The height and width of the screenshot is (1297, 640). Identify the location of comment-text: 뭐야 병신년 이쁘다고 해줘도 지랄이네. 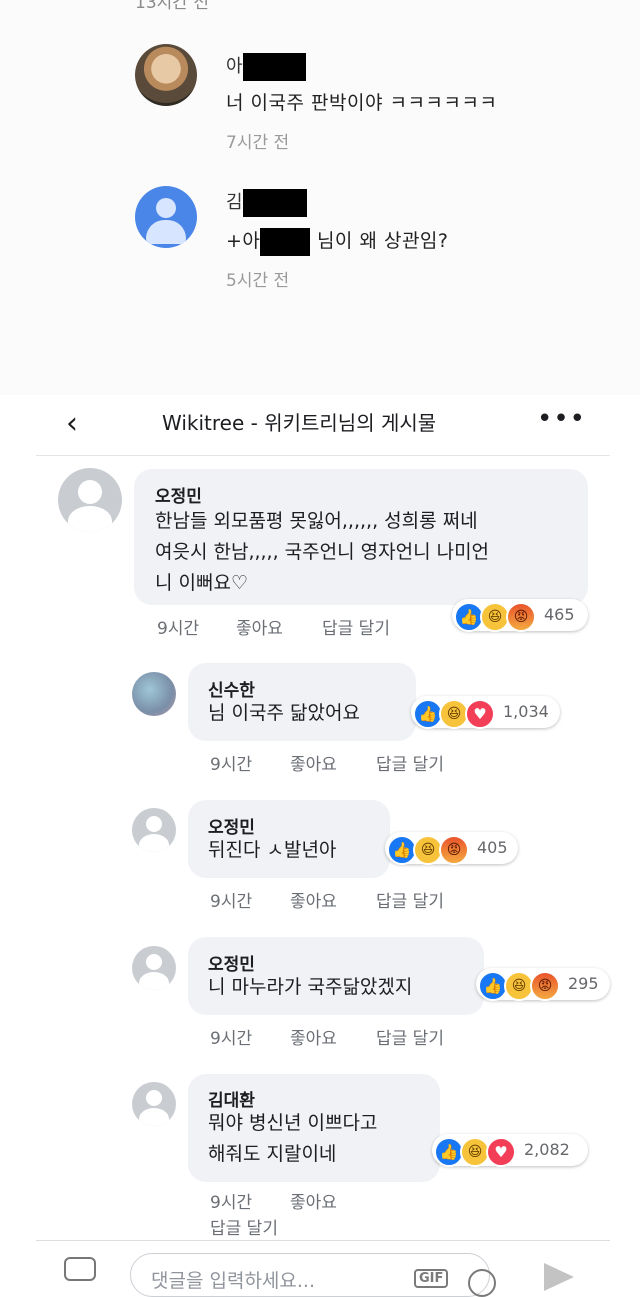
(292, 1139).